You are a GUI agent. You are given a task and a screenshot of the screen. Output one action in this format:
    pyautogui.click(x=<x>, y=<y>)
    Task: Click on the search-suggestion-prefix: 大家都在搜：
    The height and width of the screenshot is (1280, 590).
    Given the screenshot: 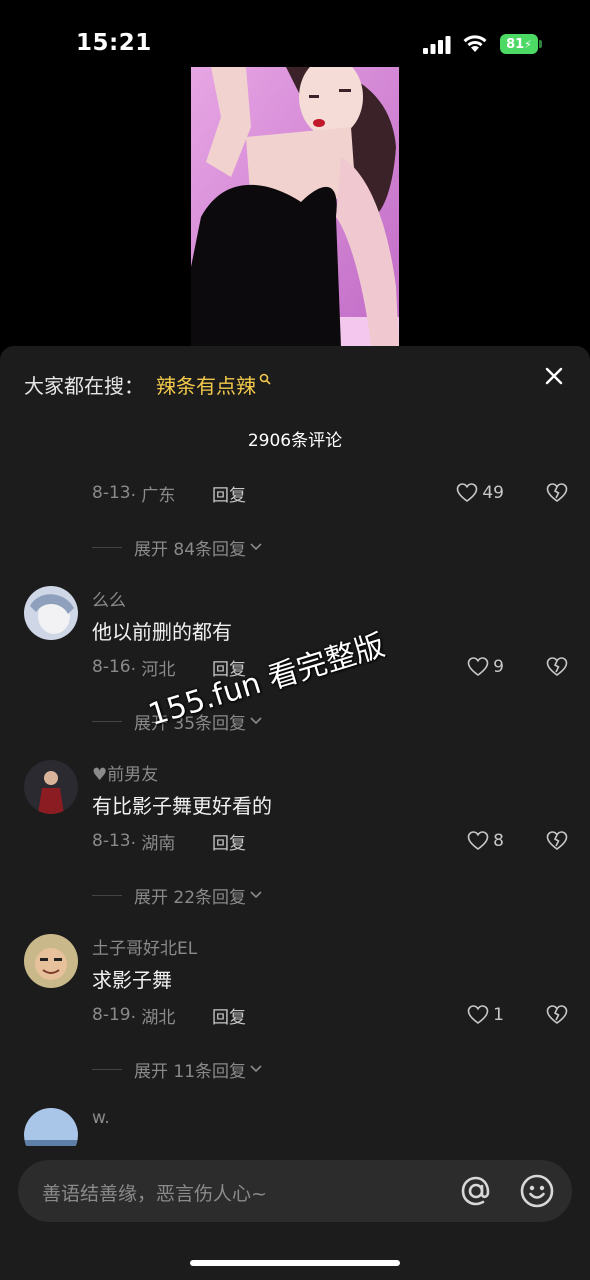 What is the action you would take?
    pyautogui.click(x=84, y=386)
    